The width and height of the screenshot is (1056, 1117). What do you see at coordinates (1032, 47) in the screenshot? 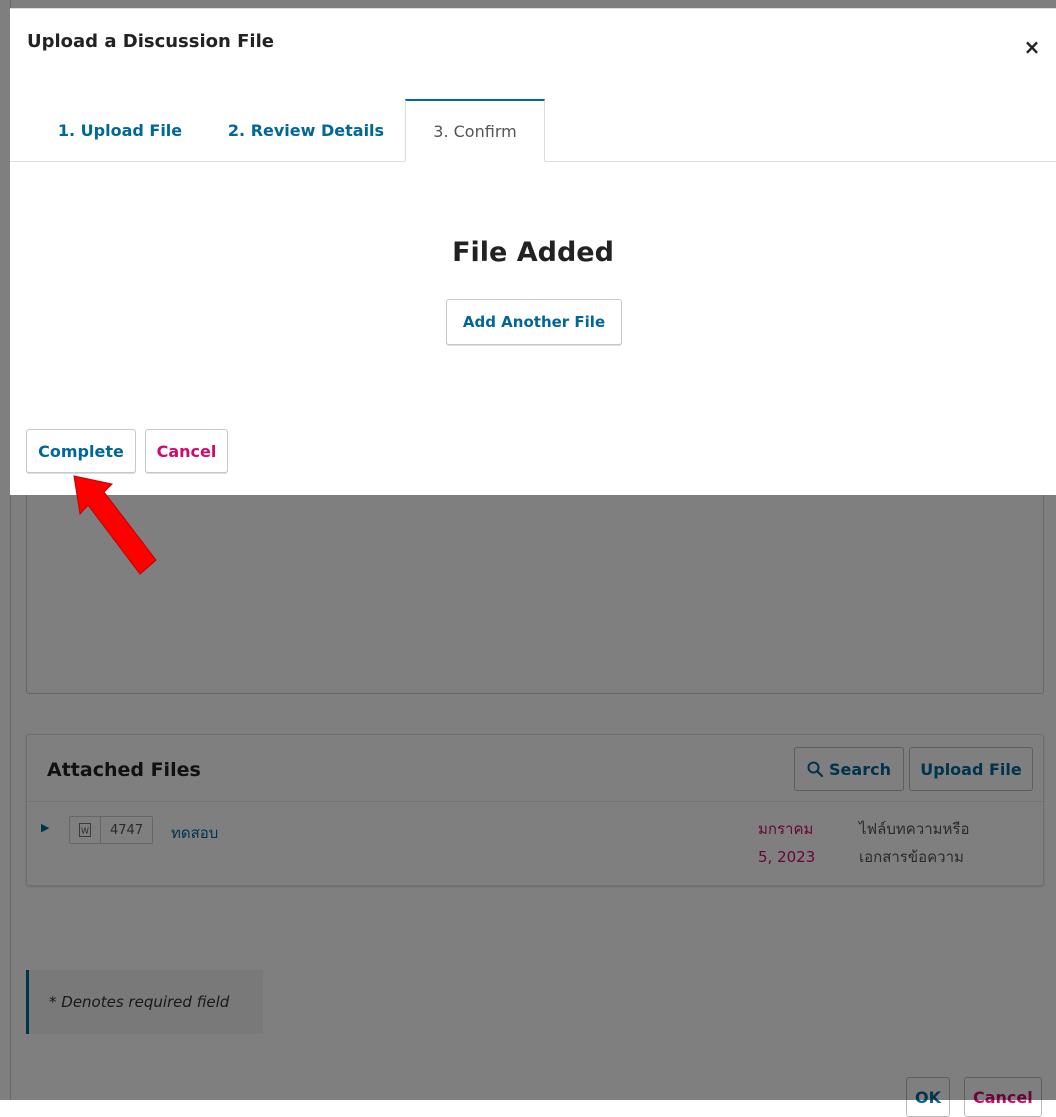
I see `close-icon: ×` at bounding box center [1032, 47].